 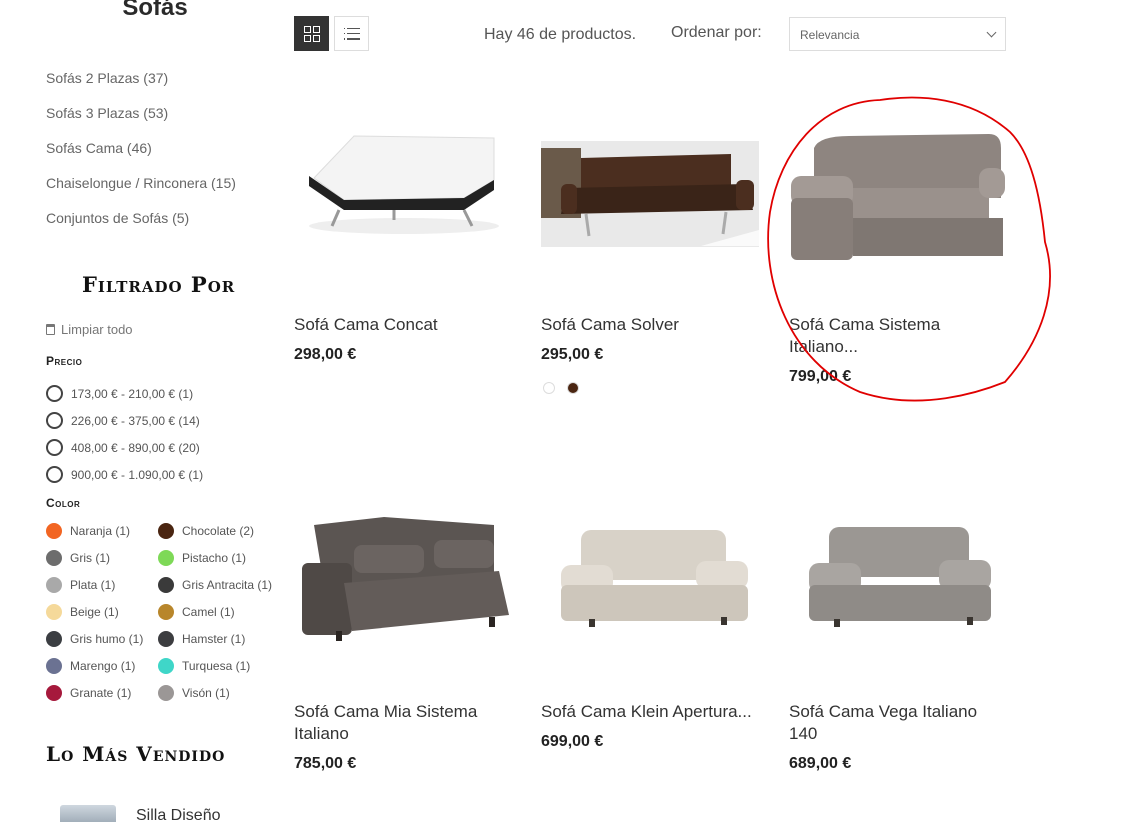 I want to click on swatch-white, so click(x=549, y=388).